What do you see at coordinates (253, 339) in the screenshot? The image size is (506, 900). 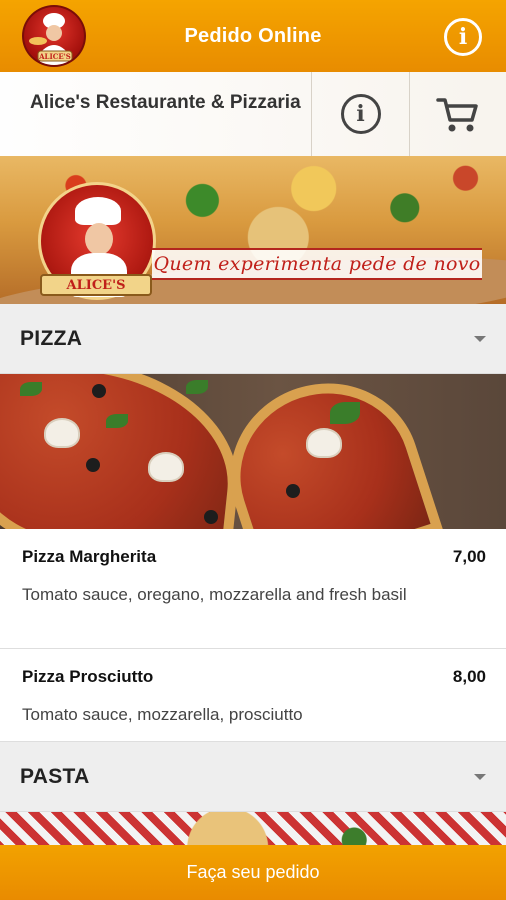 I see `category-header-pizza: PIZZA` at bounding box center [253, 339].